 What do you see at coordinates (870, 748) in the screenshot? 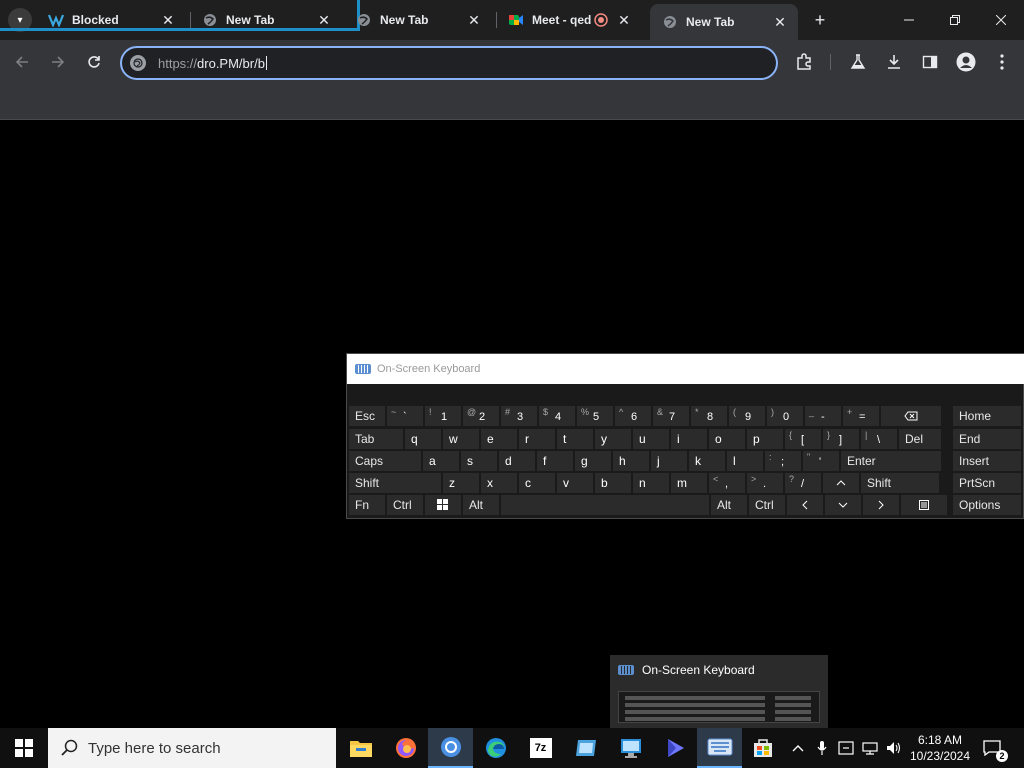
I see `network-icon` at bounding box center [870, 748].